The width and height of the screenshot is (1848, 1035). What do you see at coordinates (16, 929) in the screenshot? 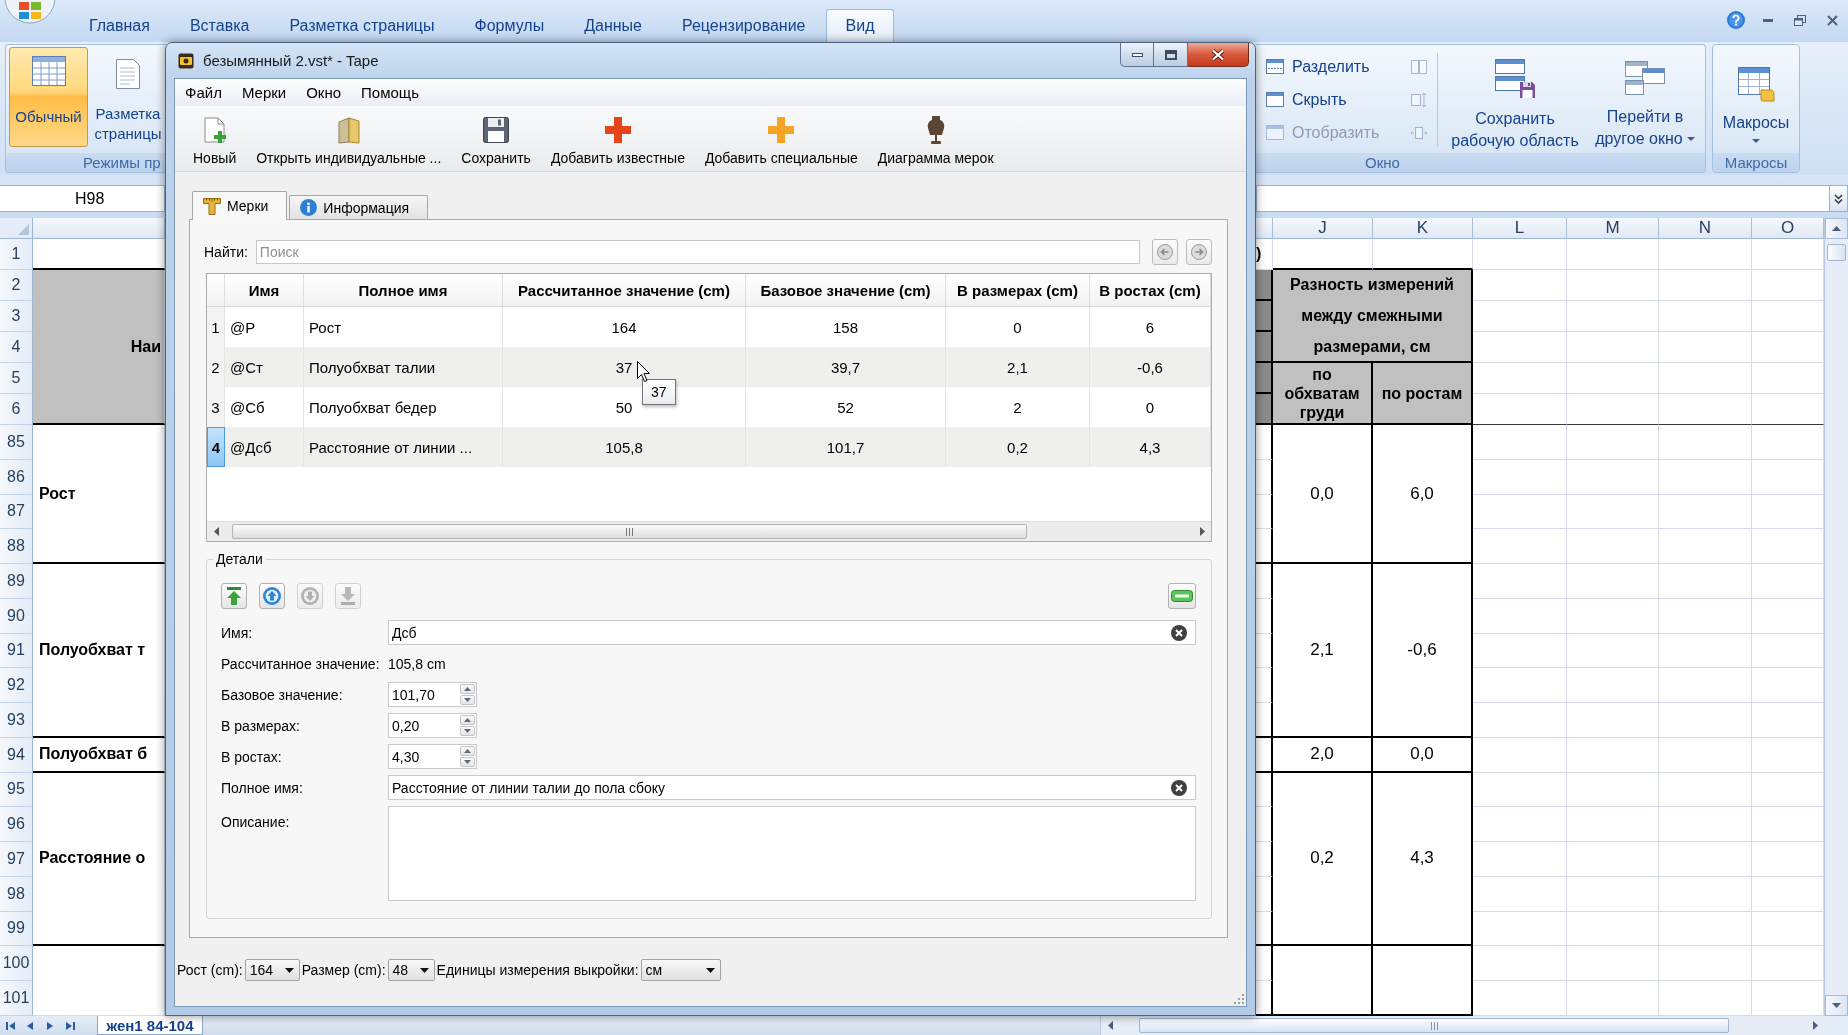
I see `row-header: 99` at bounding box center [16, 929].